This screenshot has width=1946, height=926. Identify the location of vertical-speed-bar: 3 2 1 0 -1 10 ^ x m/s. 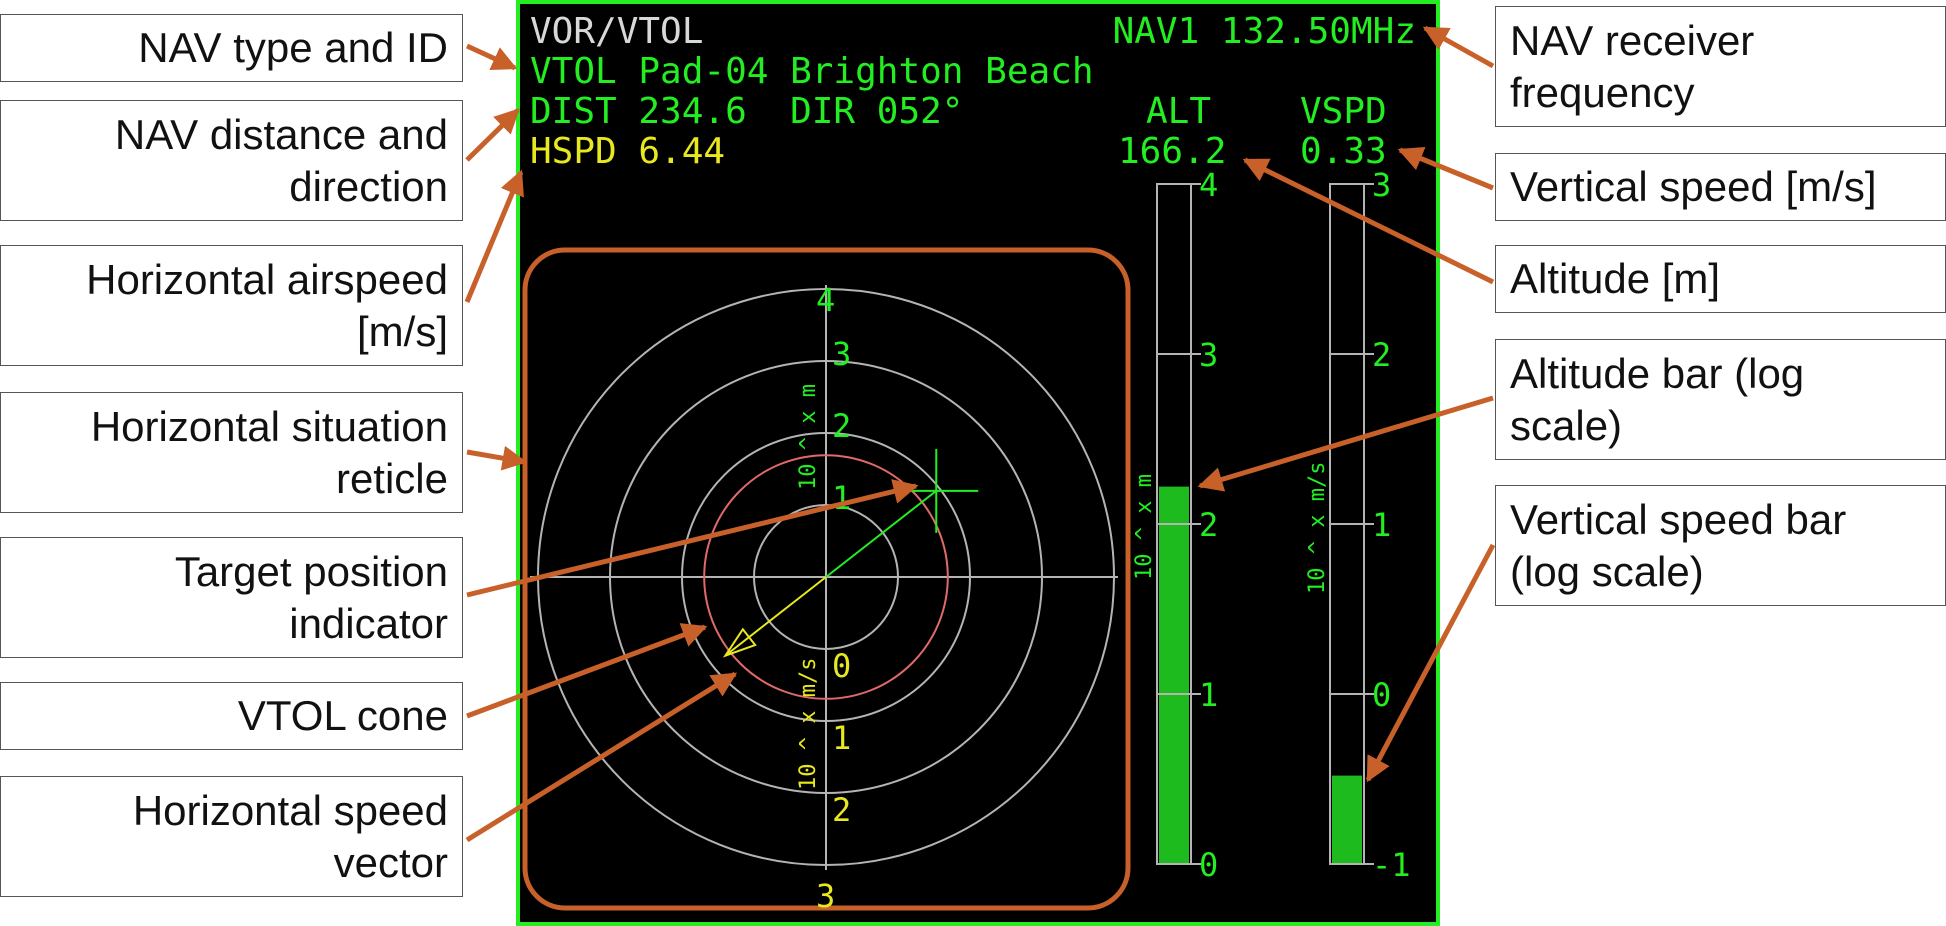
(1358, 525).